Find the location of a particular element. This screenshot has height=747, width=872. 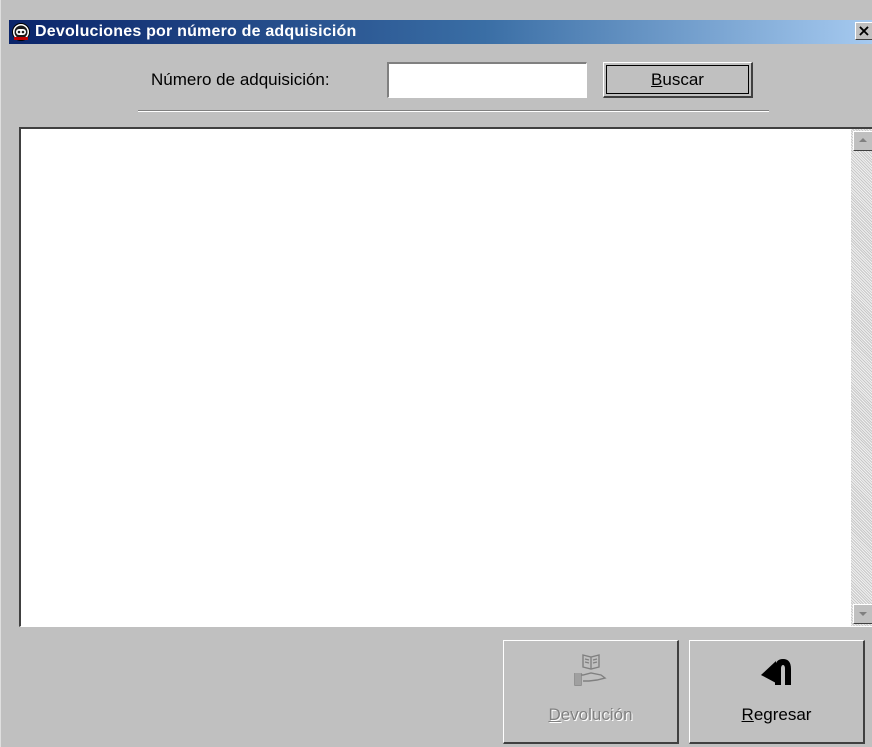

regresar-mnemonic: R is located at coordinates (747, 714).